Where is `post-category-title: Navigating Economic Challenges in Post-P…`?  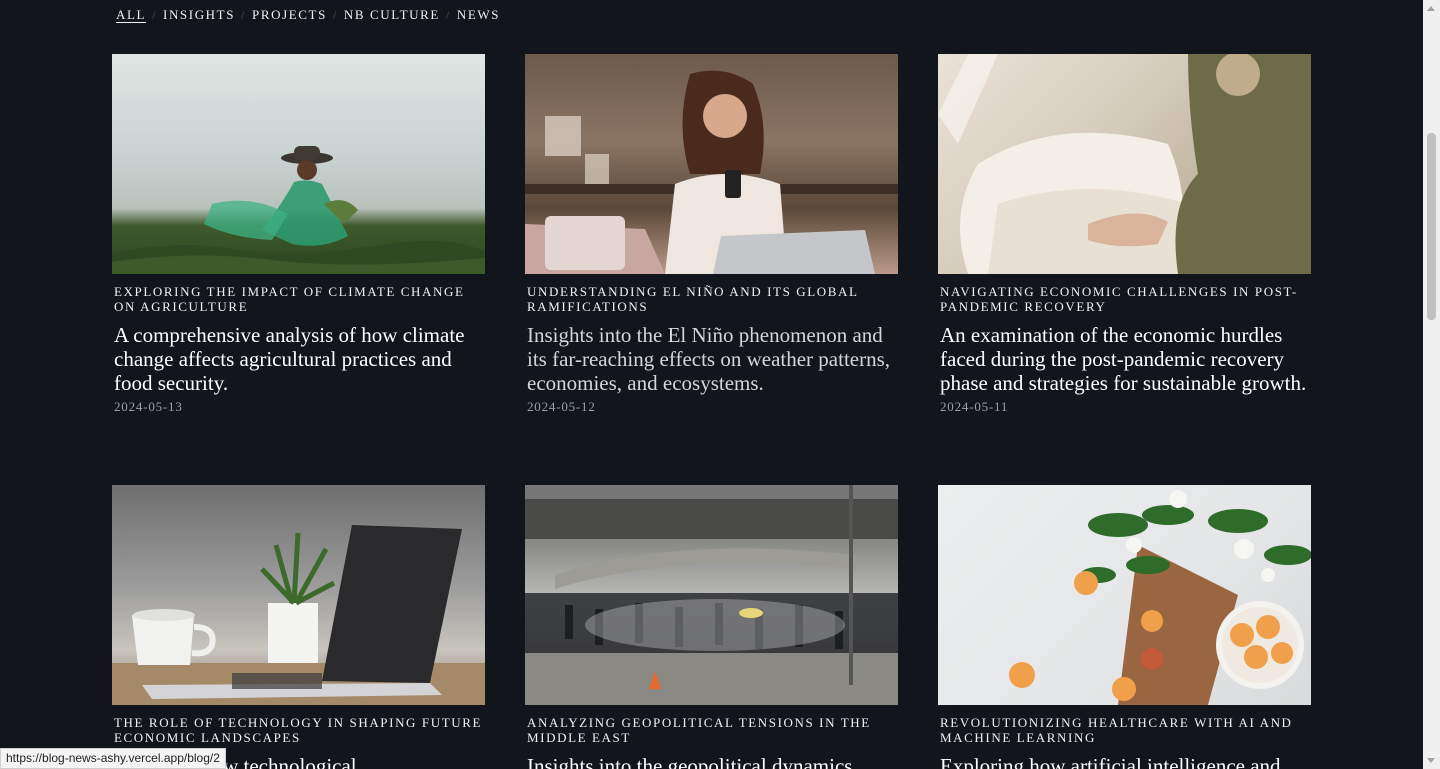 post-category-title: Navigating Economic Challenges in Post-P… is located at coordinates (1124, 299).